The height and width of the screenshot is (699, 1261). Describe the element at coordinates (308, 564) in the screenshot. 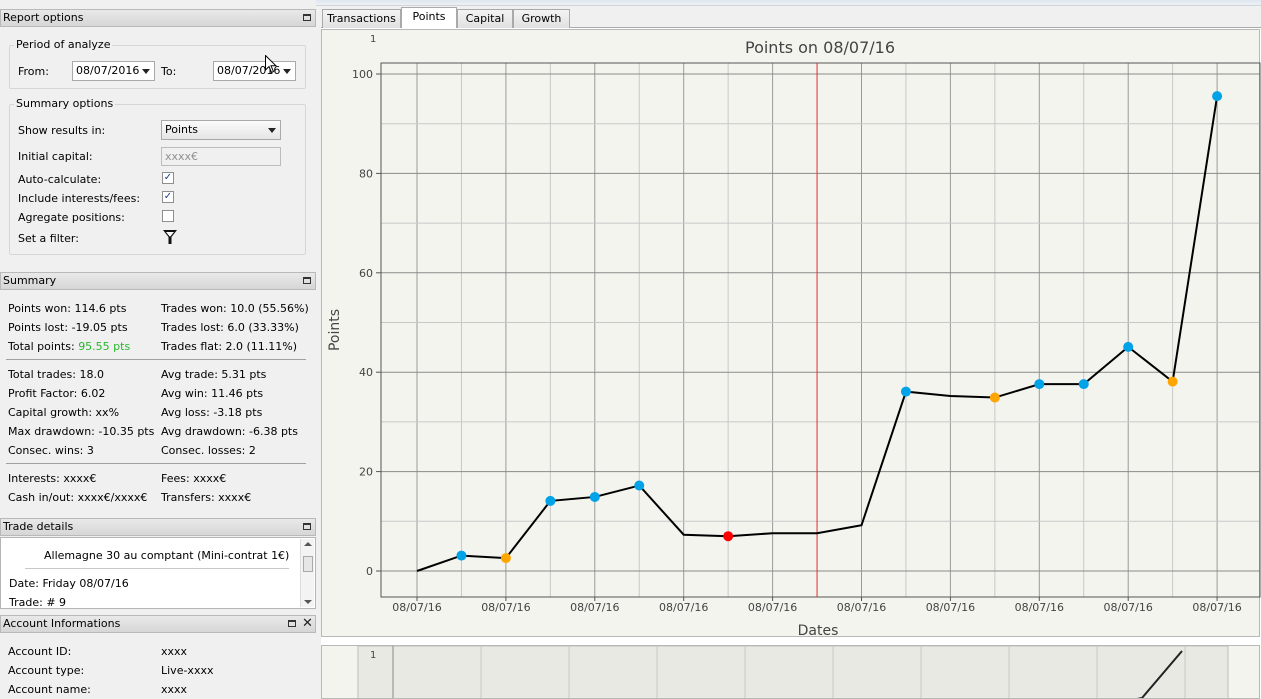

I see `scroll-thumb` at that location.